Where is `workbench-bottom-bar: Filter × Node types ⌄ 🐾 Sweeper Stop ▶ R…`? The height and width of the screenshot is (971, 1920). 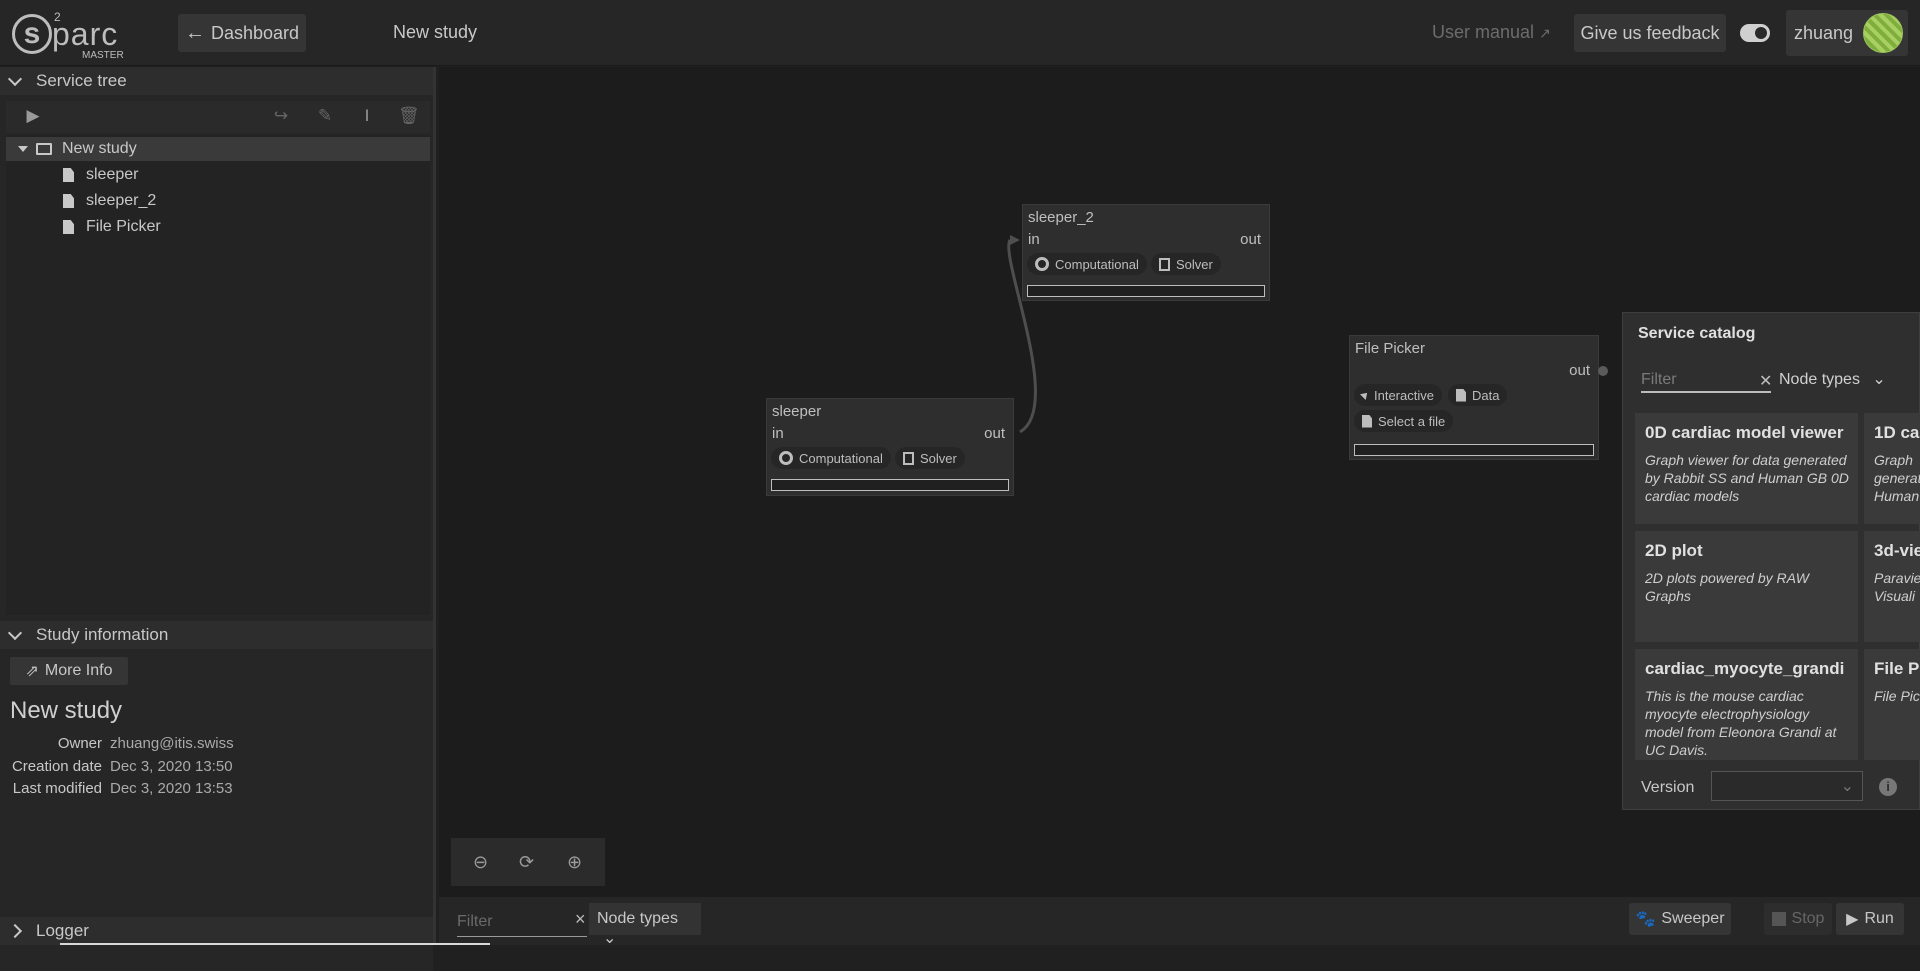 workbench-bottom-bar: Filter × Node types ⌄ 🐾 Sweeper Stop ▶ R… is located at coordinates (1179, 922).